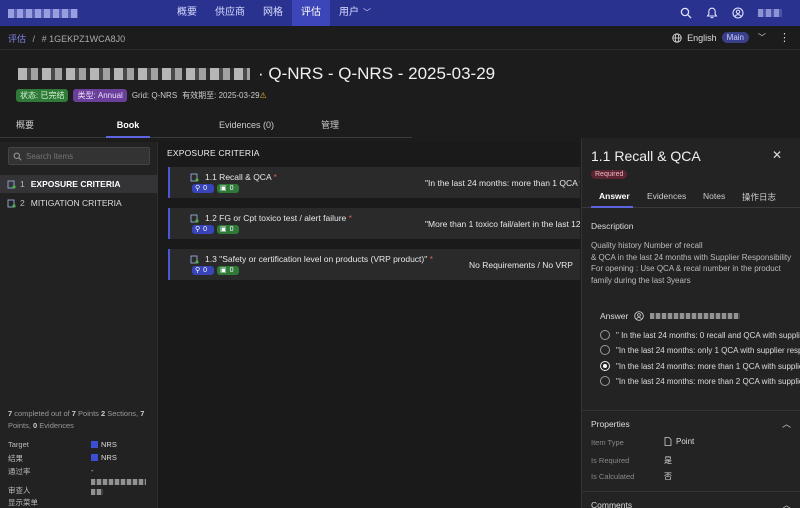  Describe the element at coordinates (613, 476) in the screenshot. I see `property-key: Is Calculated` at that location.